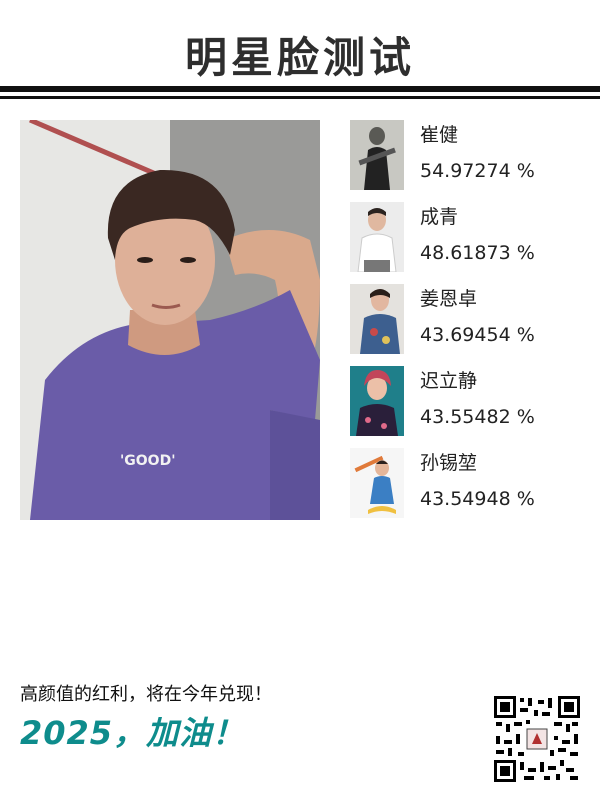 The height and width of the screenshot is (800, 600). Describe the element at coordinates (470, 238) in the screenshot. I see `match-item: 成青 48.61873 %` at that location.